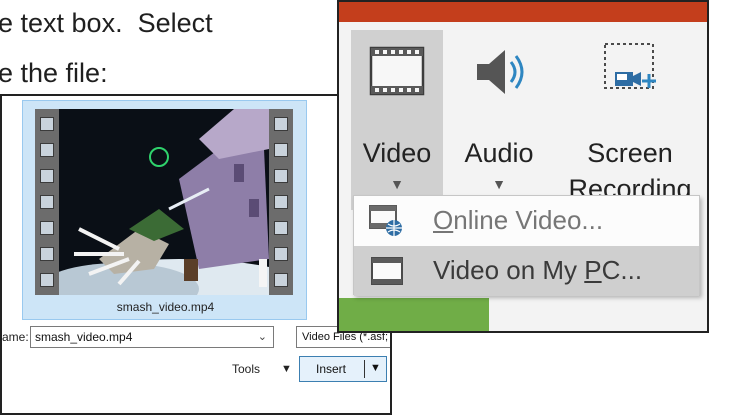 Image resolution: width=733 pixels, height=415 pixels. I want to click on film-strip-left, so click(47, 202).